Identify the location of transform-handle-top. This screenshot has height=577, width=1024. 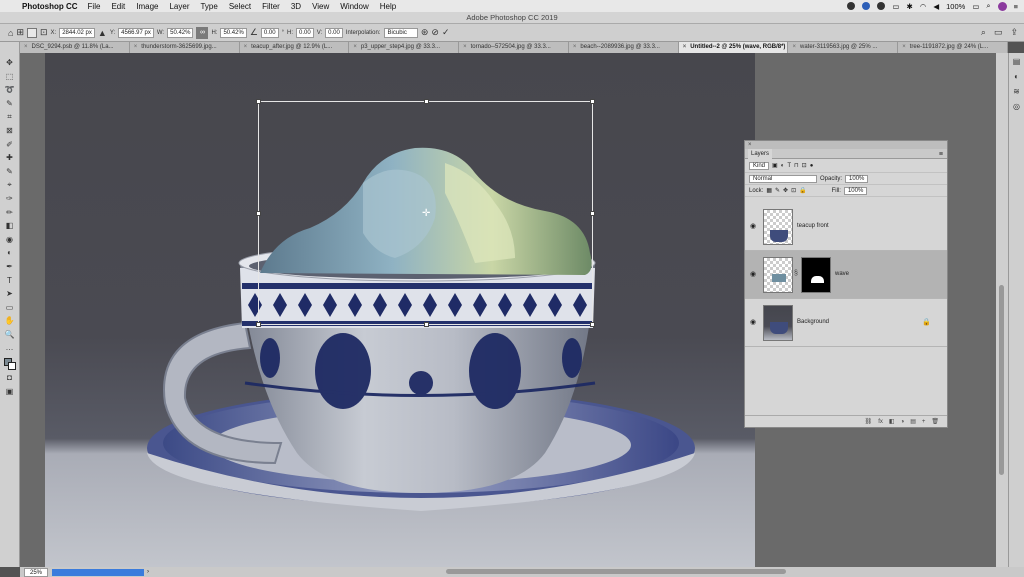
(426, 101).